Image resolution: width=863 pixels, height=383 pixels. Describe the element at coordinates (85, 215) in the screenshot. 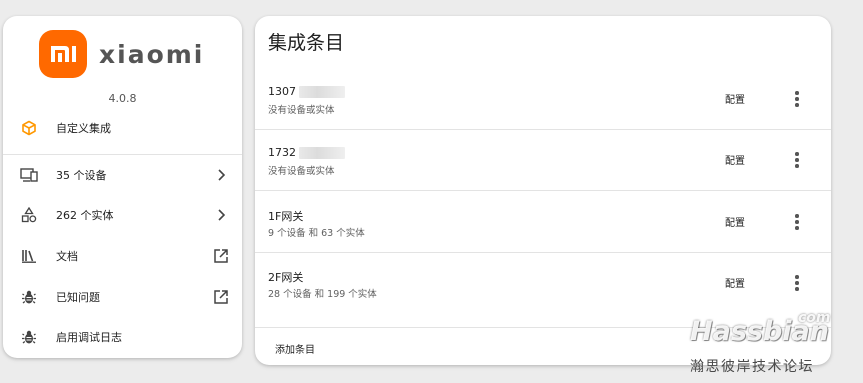

I see `entities-label: 262 个实体` at that location.